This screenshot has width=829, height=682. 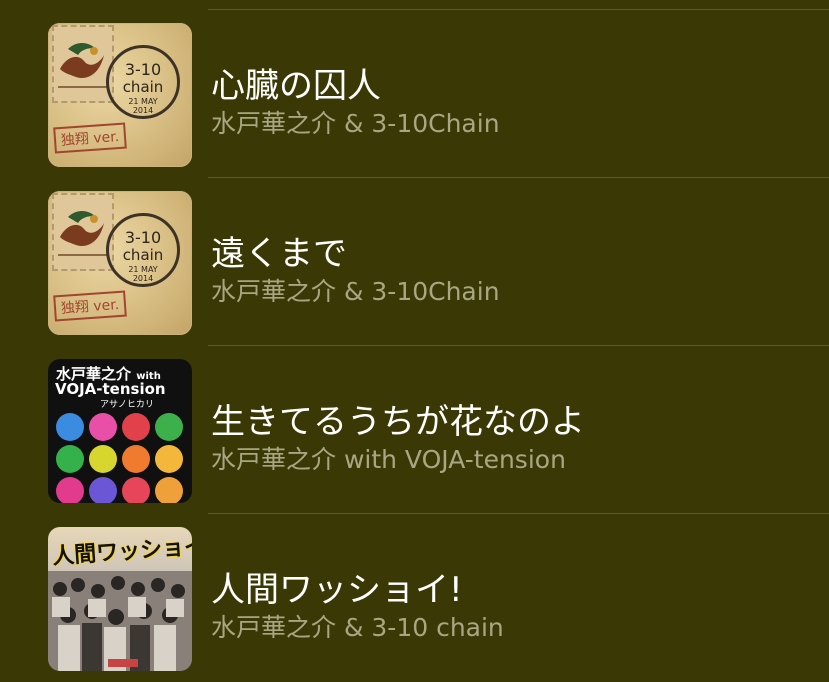 What do you see at coordinates (120, 621) in the screenshot?
I see `crowd-image` at bounding box center [120, 621].